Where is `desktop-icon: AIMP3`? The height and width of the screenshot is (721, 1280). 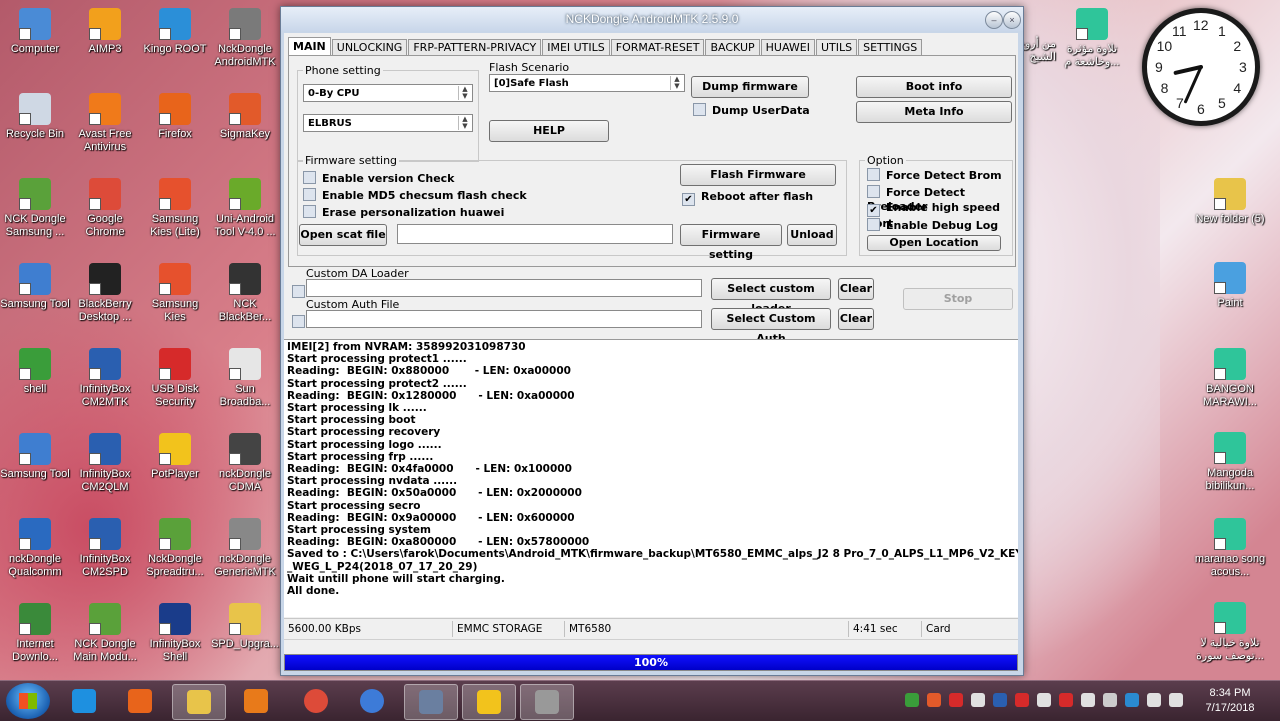
desktop-icon: AIMP3 is located at coordinates (105, 32).